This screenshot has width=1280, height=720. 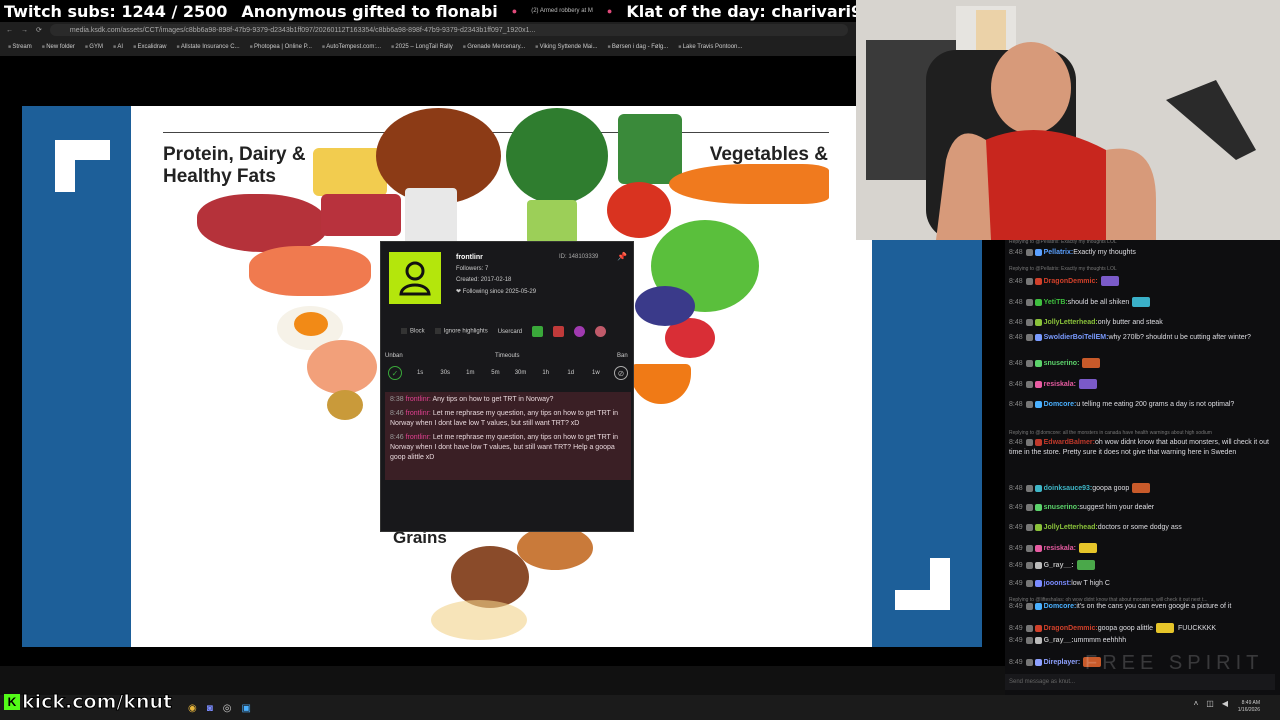 What do you see at coordinates (118, 47) in the screenshot?
I see `bookmark-item: AI` at bounding box center [118, 47].